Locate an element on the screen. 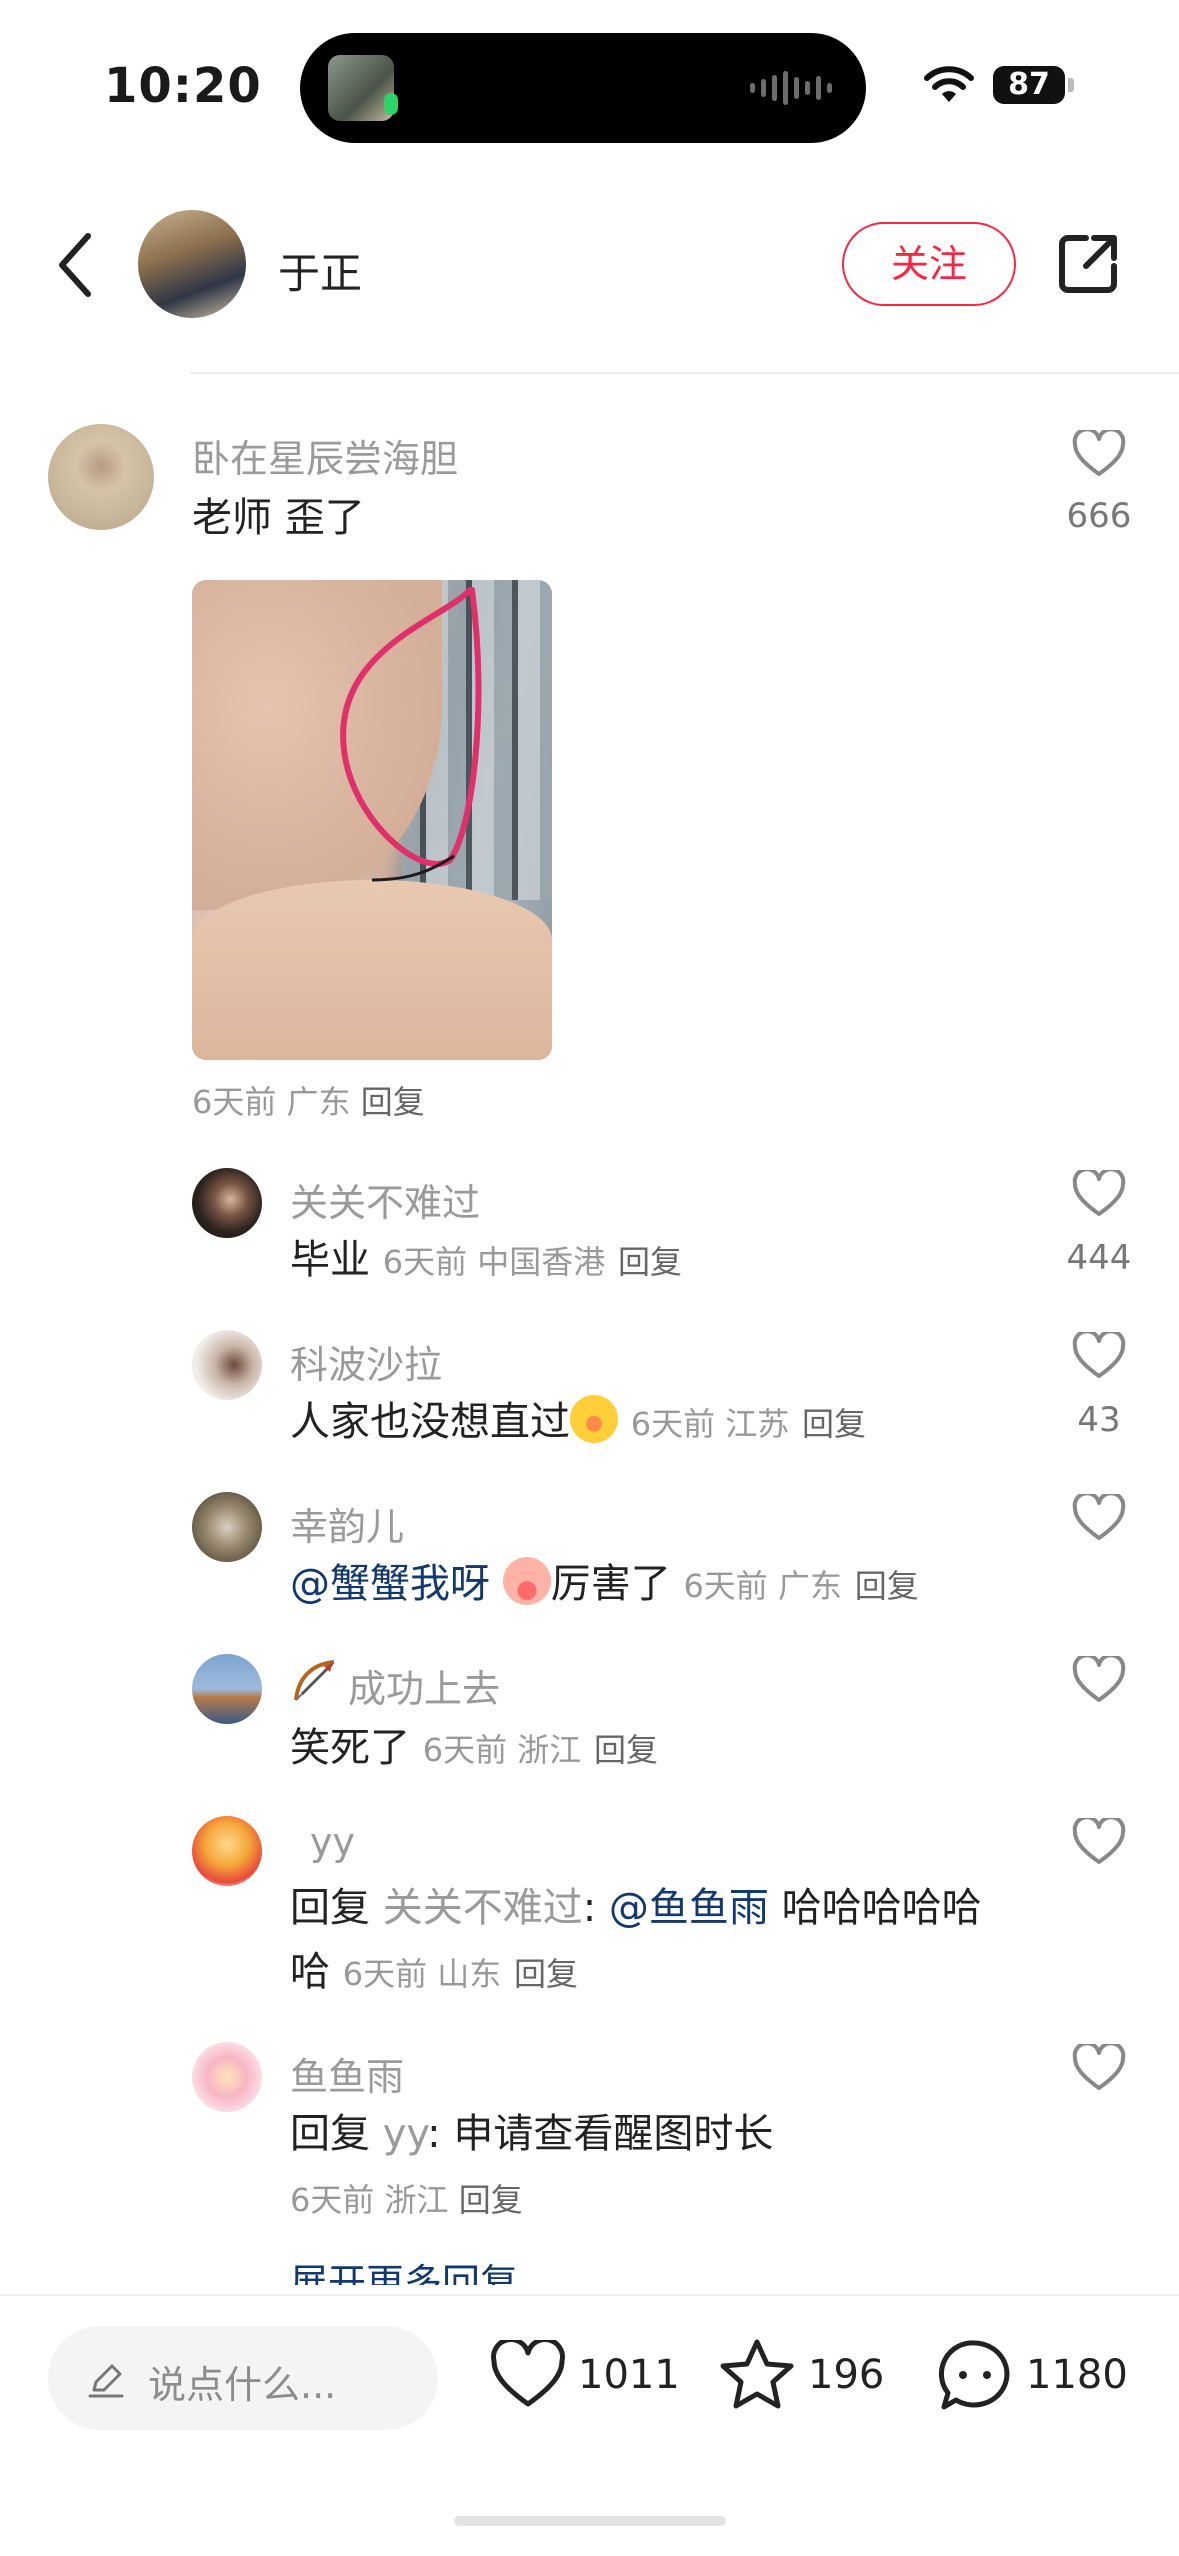 The width and height of the screenshot is (1179, 2556). favorite-button: 196 is located at coordinates (801, 2375).